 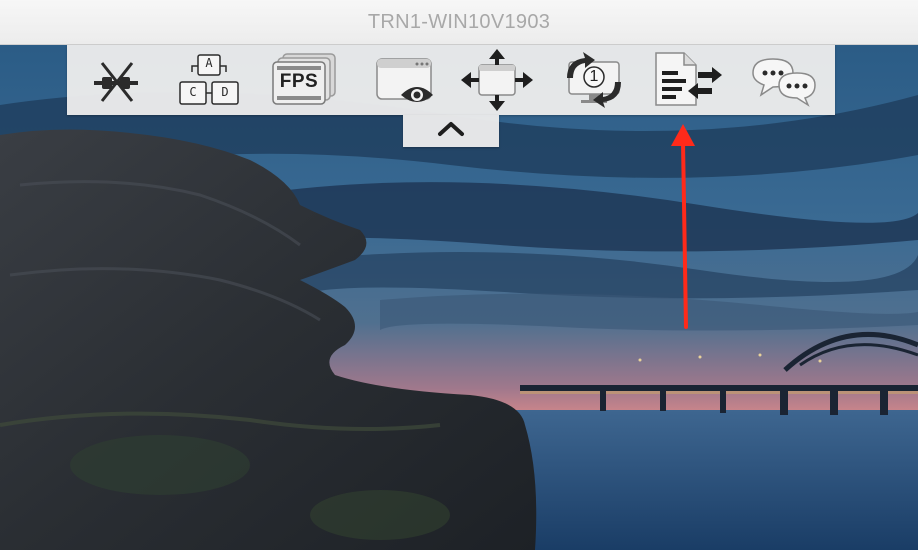 I want to click on fps-icon: FPS, so click(x=304, y=80).